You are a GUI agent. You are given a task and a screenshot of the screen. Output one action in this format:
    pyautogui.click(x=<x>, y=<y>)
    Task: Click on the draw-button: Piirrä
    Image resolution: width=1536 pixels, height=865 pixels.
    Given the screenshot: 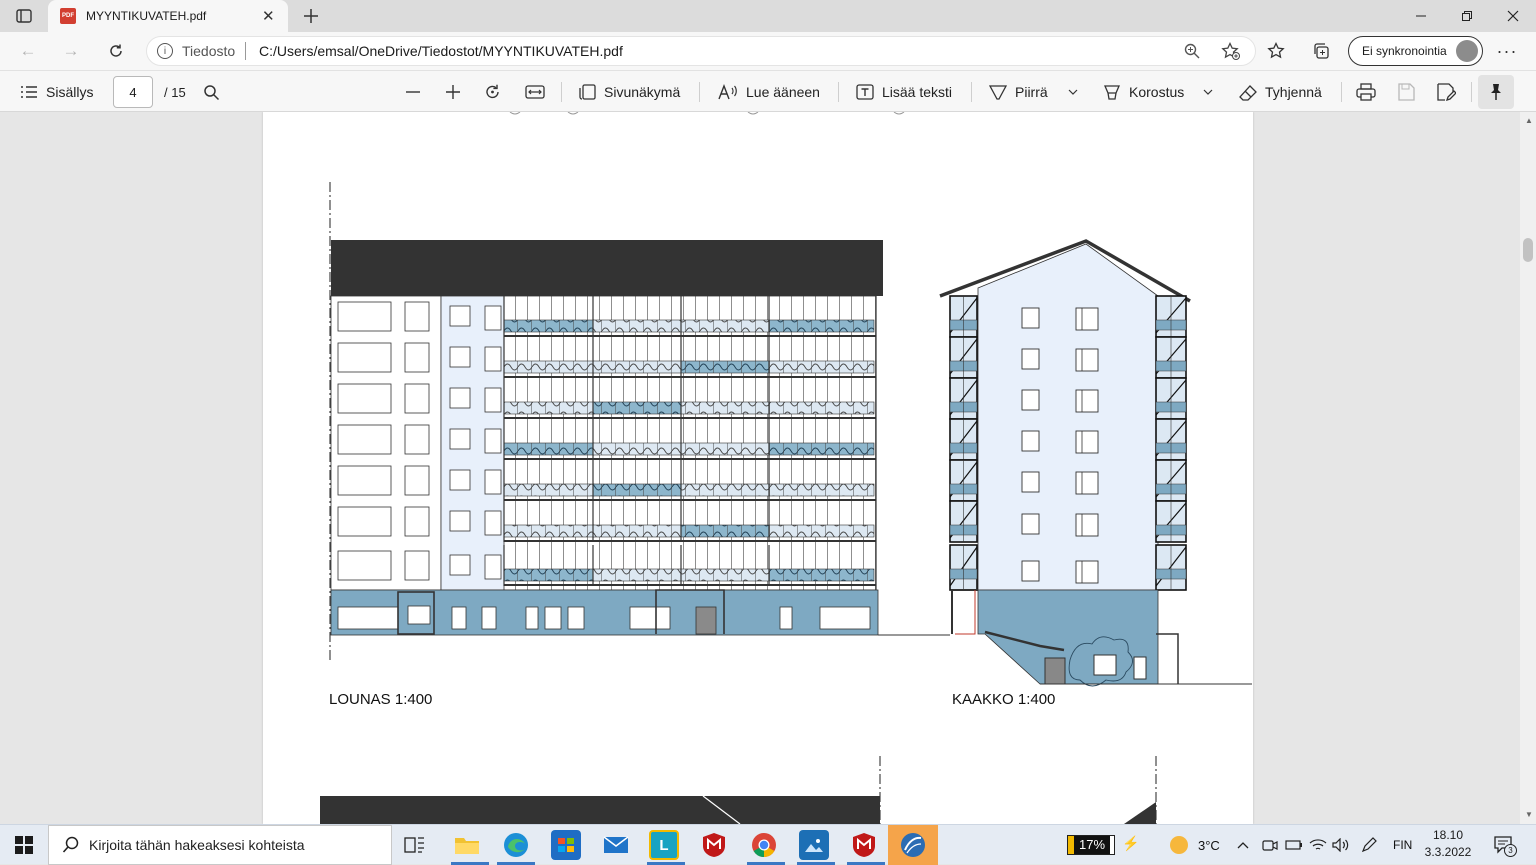 What is the action you would take?
    pyautogui.click(x=1018, y=92)
    